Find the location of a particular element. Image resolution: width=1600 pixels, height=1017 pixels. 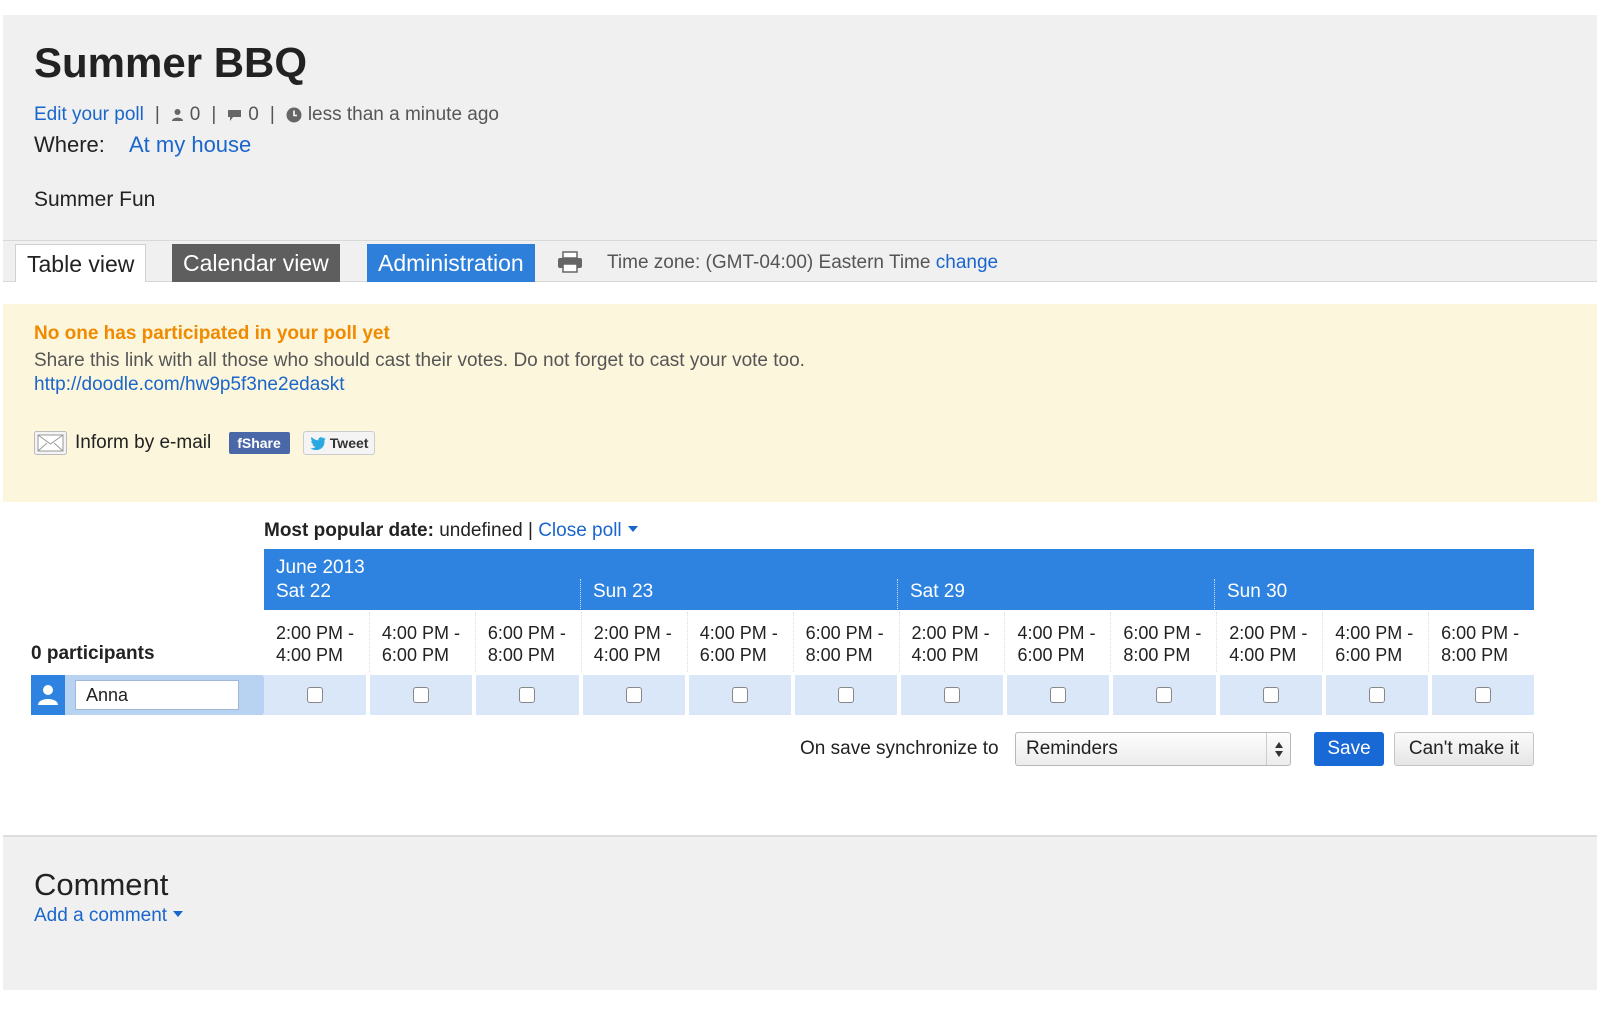

caret-down-icon is located at coordinates (178, 913).